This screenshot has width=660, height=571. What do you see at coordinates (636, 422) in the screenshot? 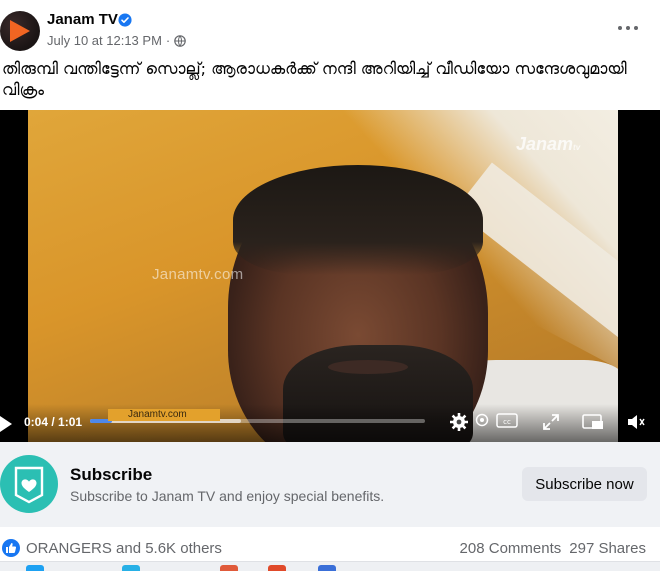
I see `volume-icon` at bounding box center [636, 422].